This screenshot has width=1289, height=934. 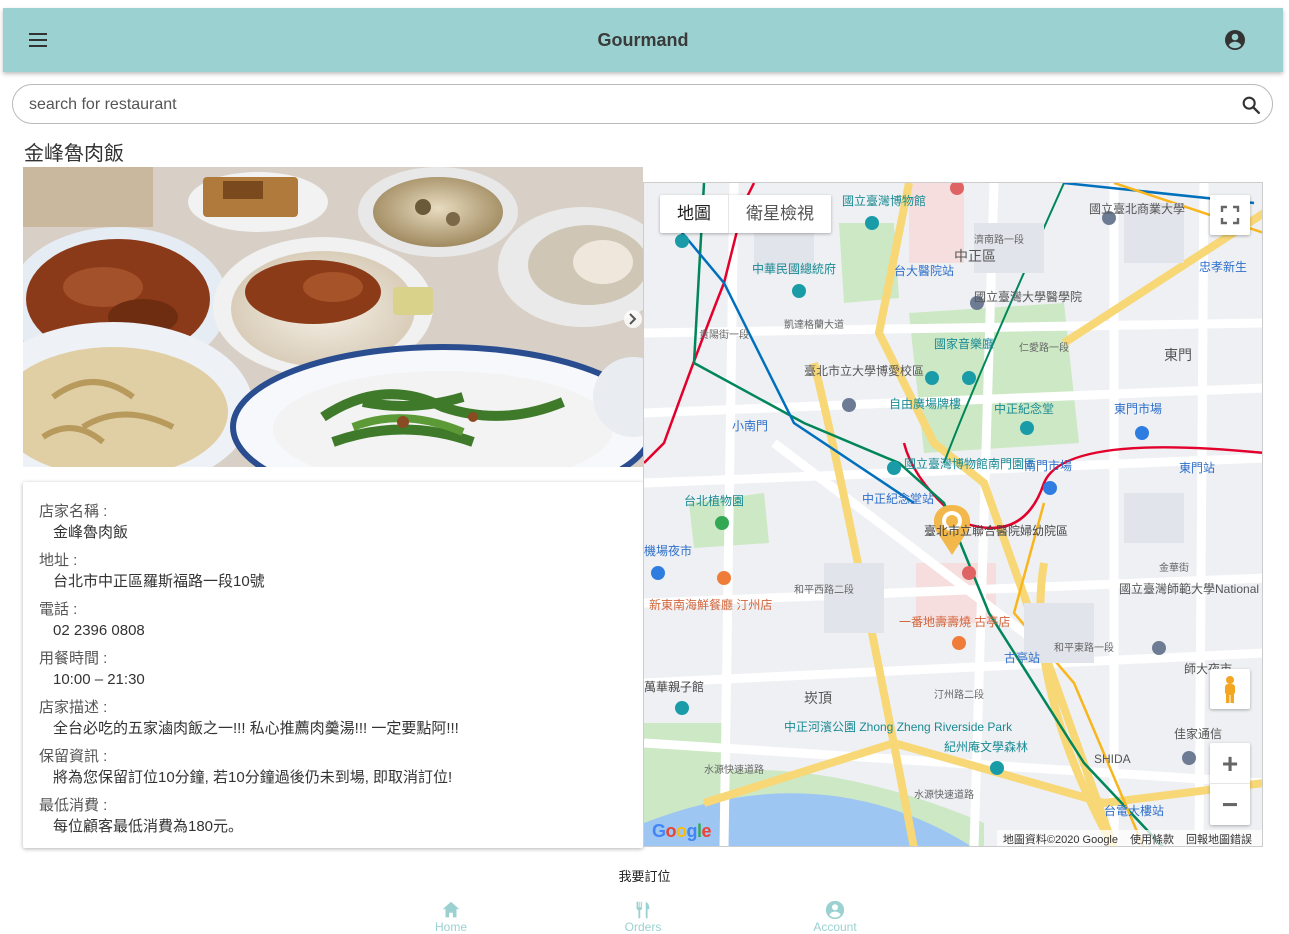 I want to click on fullscreen-button, so click(x=1230, y=215).